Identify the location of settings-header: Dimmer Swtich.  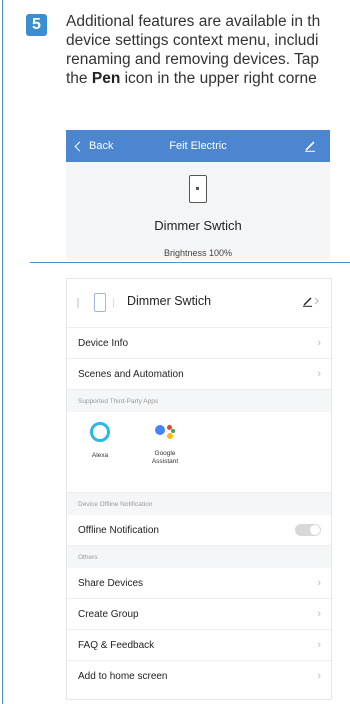
(199, 303).